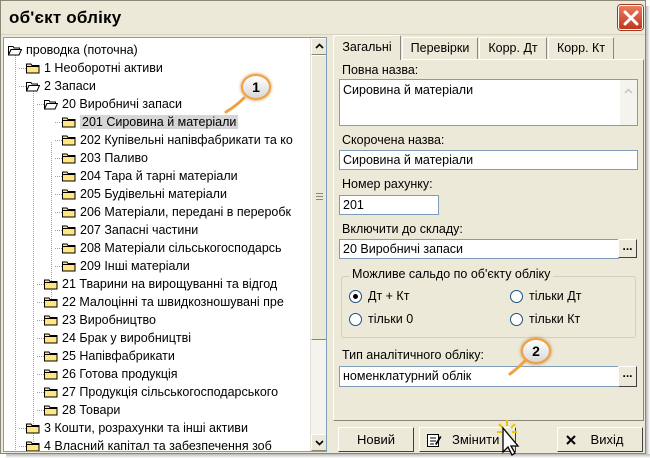 This screenshot has height=458, width=650. Describe the element at coordinates (181, 248) in the screenshot. I see `tree-item-label: 208 Матеріали сільськогосподарсь` at that location.